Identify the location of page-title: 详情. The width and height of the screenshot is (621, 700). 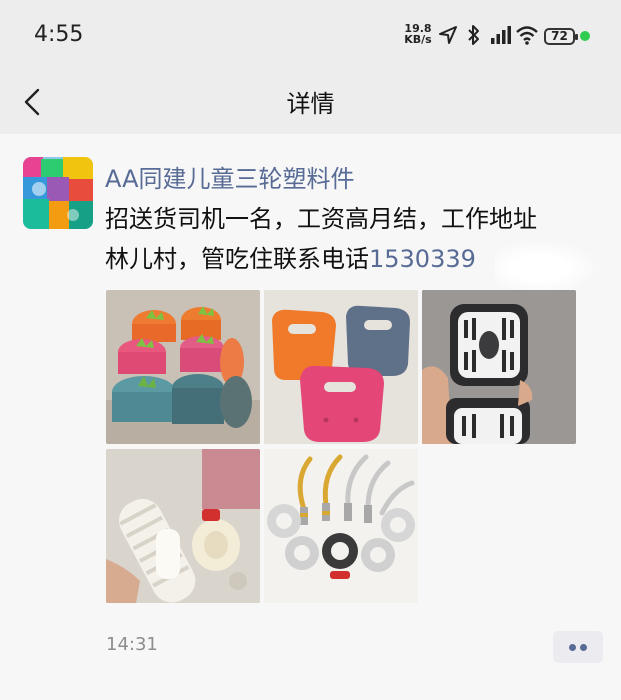
(310, 104).